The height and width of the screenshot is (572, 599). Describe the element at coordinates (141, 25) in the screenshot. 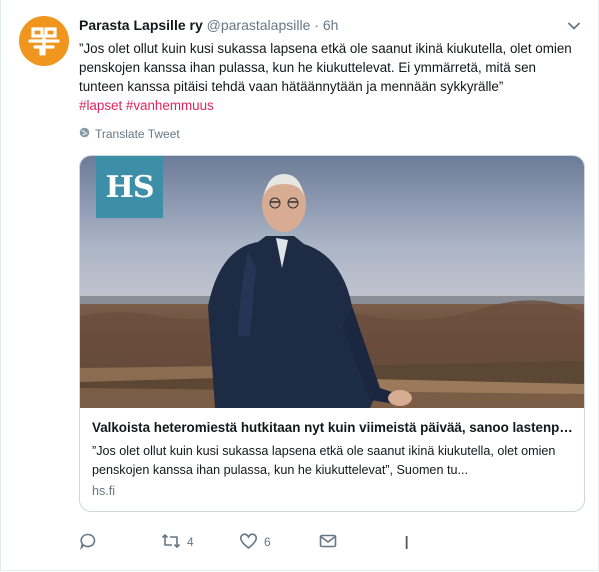

I see `author-name: Parasta Lapsille ry` at that location.